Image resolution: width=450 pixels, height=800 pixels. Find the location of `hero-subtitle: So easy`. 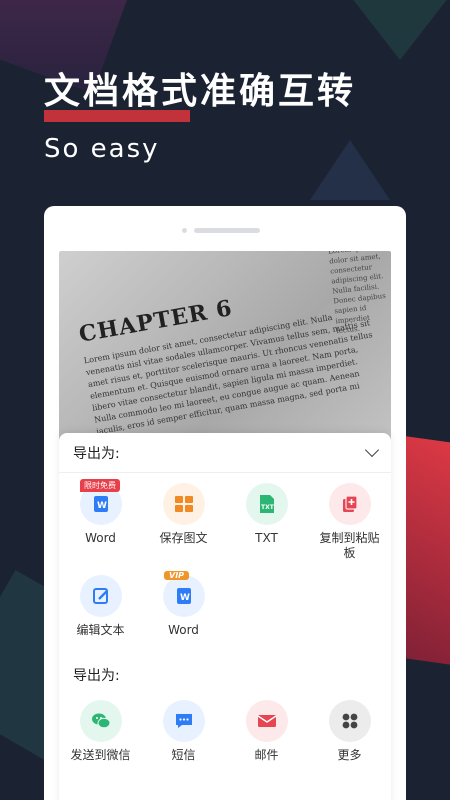

hero-subtitle: So easy is located at coordinates (102, 149).